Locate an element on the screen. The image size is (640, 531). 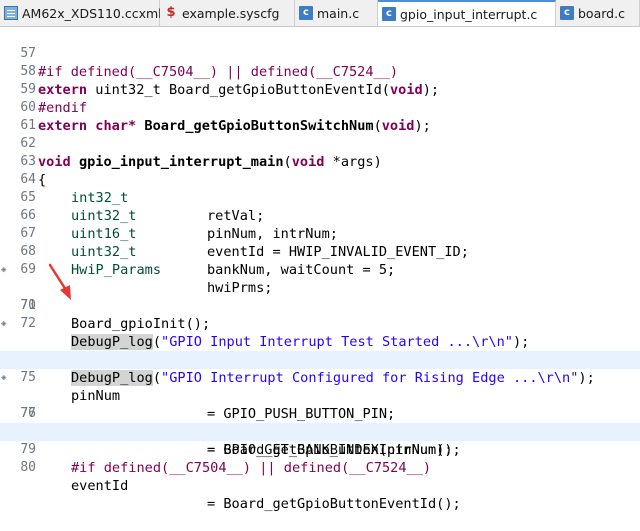
code-line-61: 61 is located at coordinates (28, 125).